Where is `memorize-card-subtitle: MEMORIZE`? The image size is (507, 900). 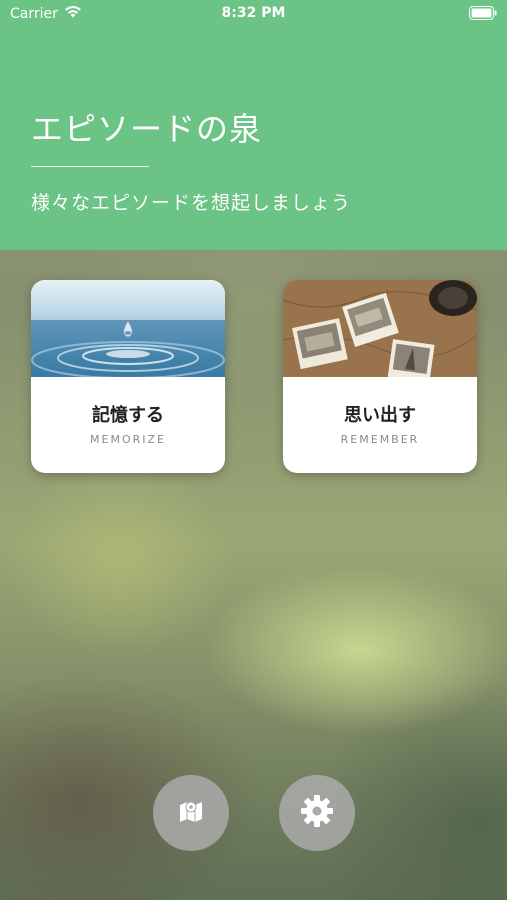
memorize-card-subtitle: MEMORIZE is located at coordinates (128, 439).